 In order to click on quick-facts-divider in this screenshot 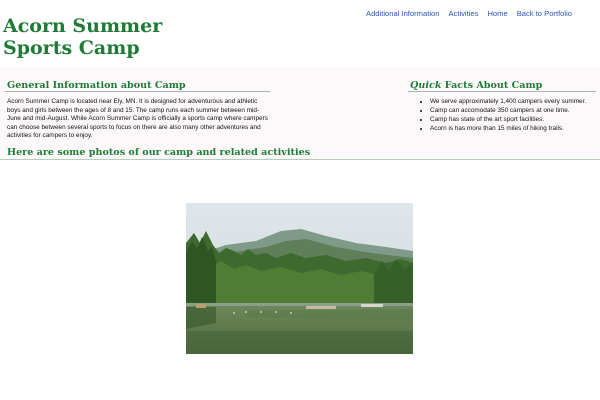, I will do `click(502, 91)`.